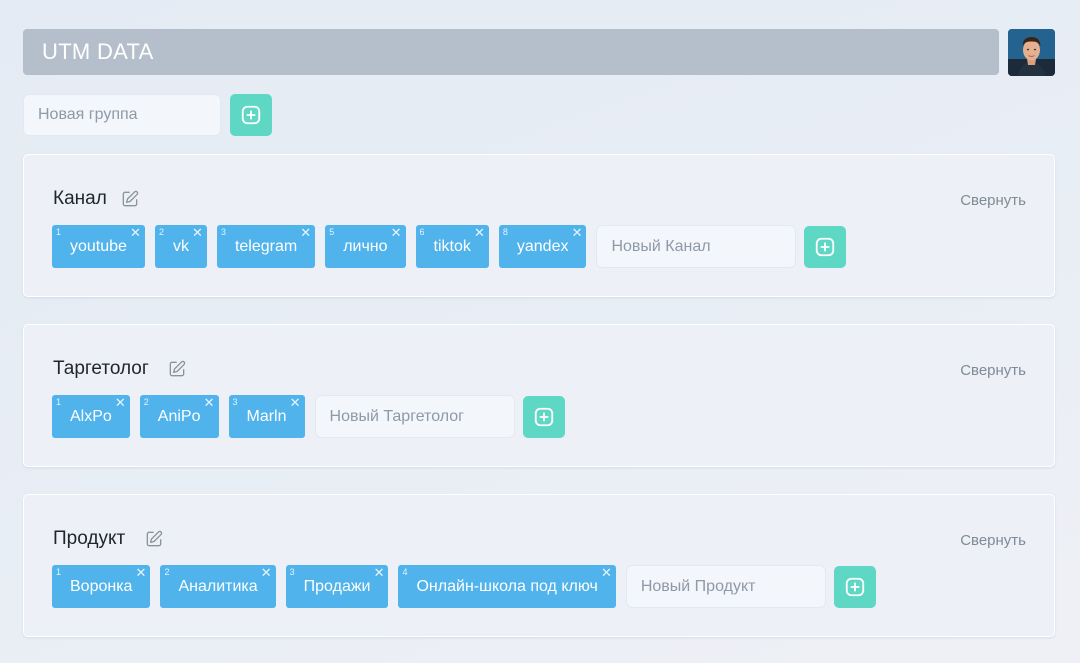  I want to click on avatar, so click(1031, 52).